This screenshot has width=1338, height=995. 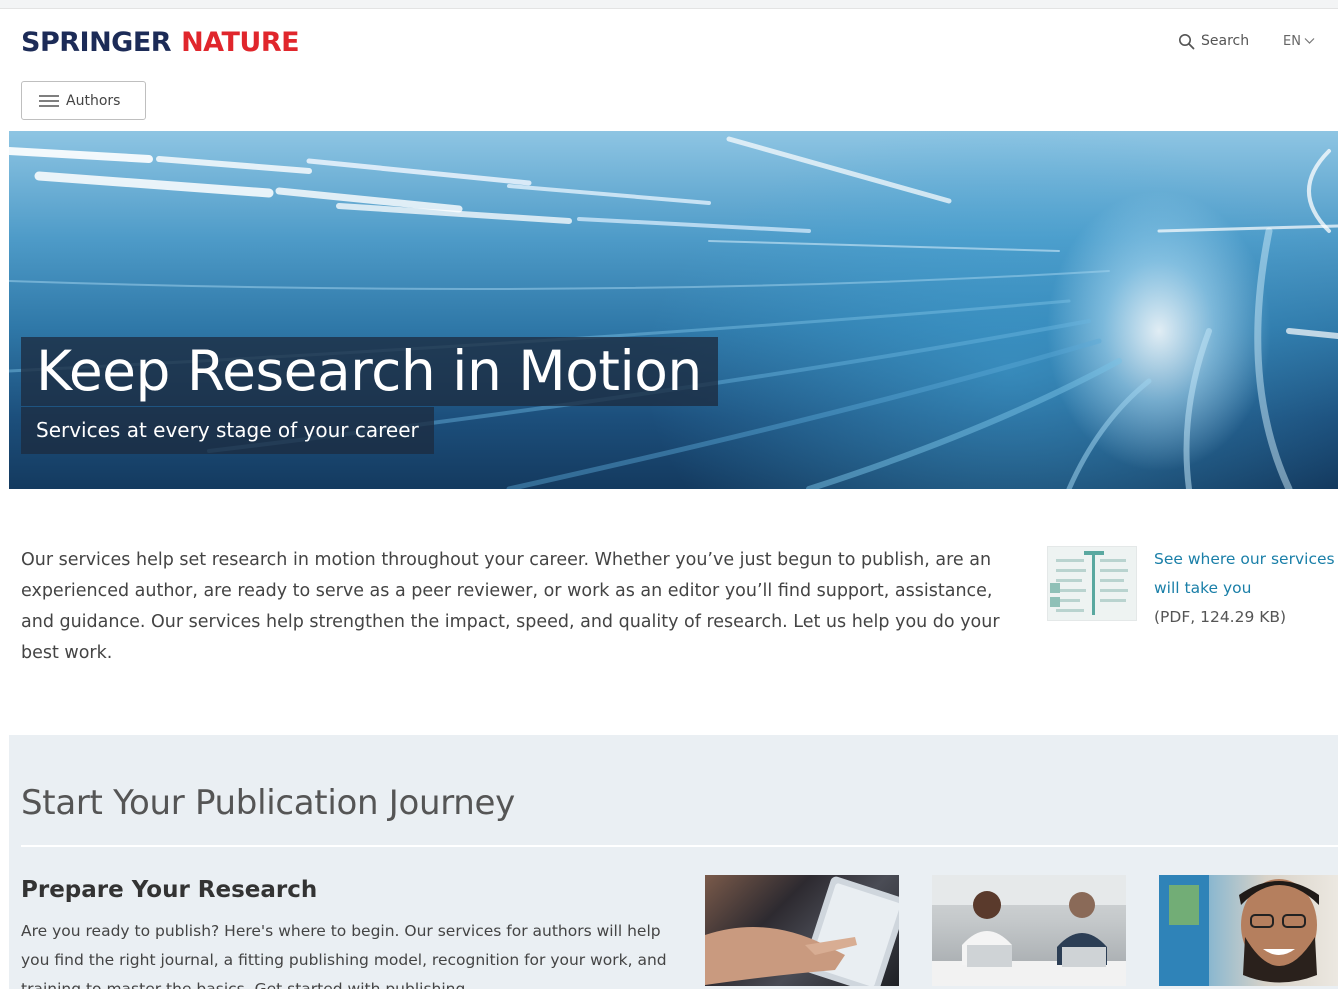 I want to click on search-icon, so click(x=1187, y=41).